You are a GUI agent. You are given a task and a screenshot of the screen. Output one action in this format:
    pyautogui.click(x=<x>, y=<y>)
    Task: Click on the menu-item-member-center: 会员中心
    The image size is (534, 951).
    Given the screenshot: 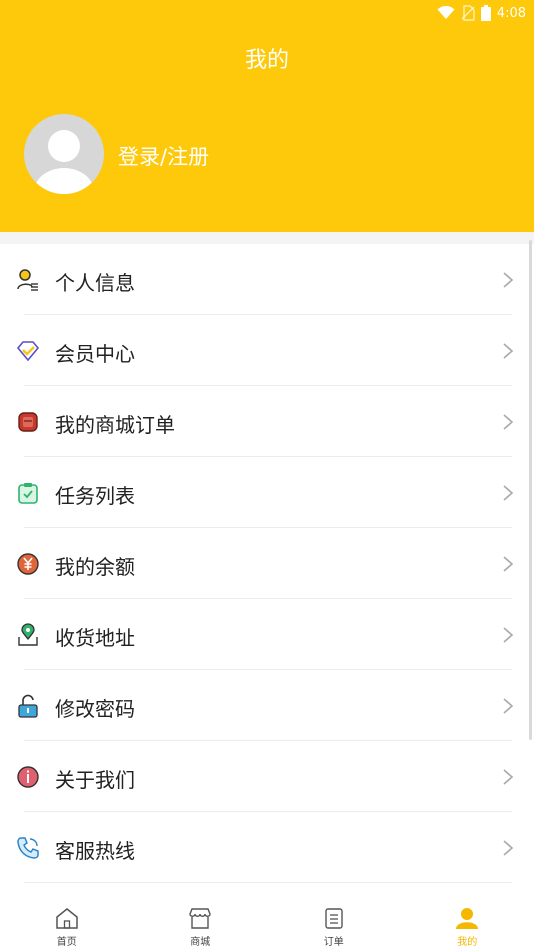 What is the action you would take?
    pyautogui.click(x=267, y=350)
    